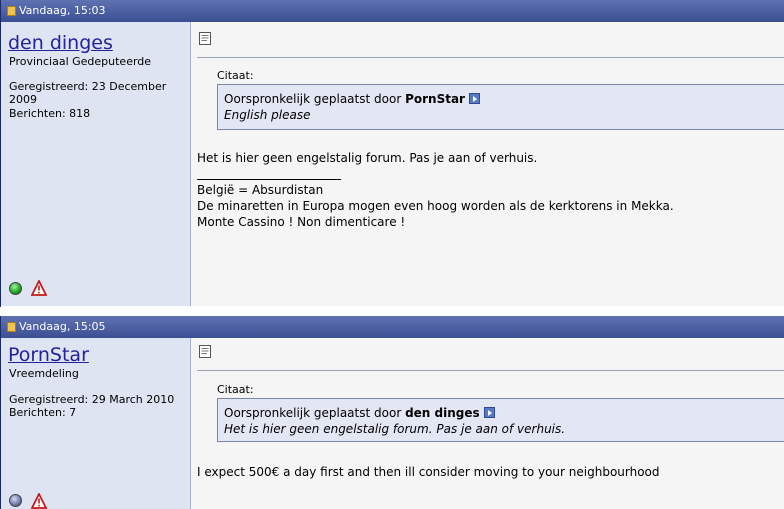  What do you see at coordinates (260, 190) in the screenshot?
I see `signature-line: België = Absurdistan` at bounding box center [260, 190].